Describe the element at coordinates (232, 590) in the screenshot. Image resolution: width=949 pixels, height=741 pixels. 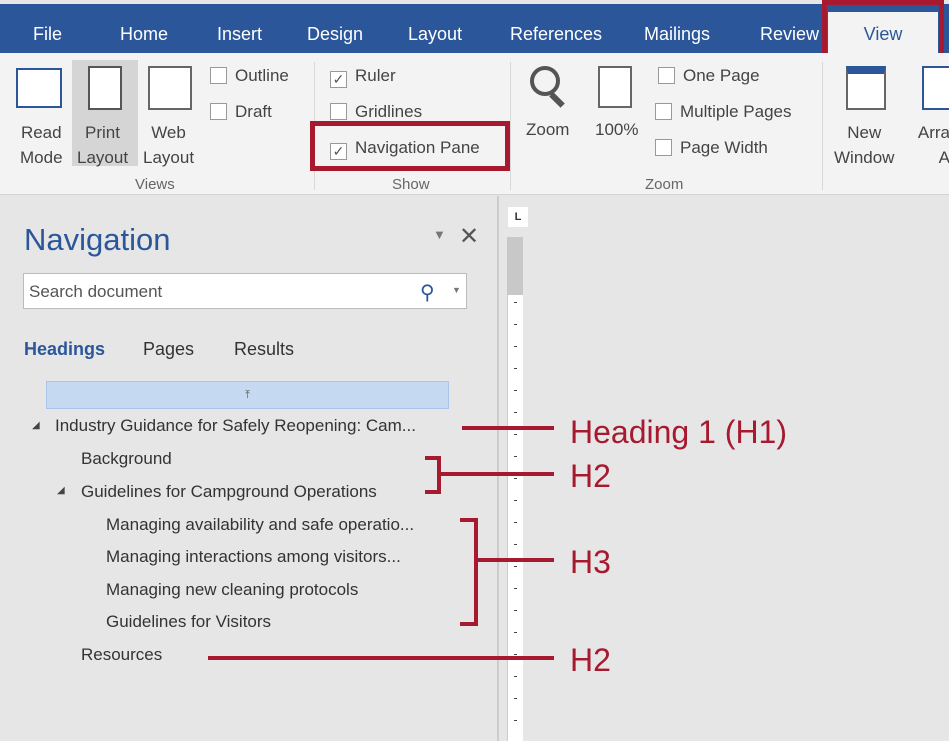
I see `heading-item: Managing new cleaning protocols` at that location.